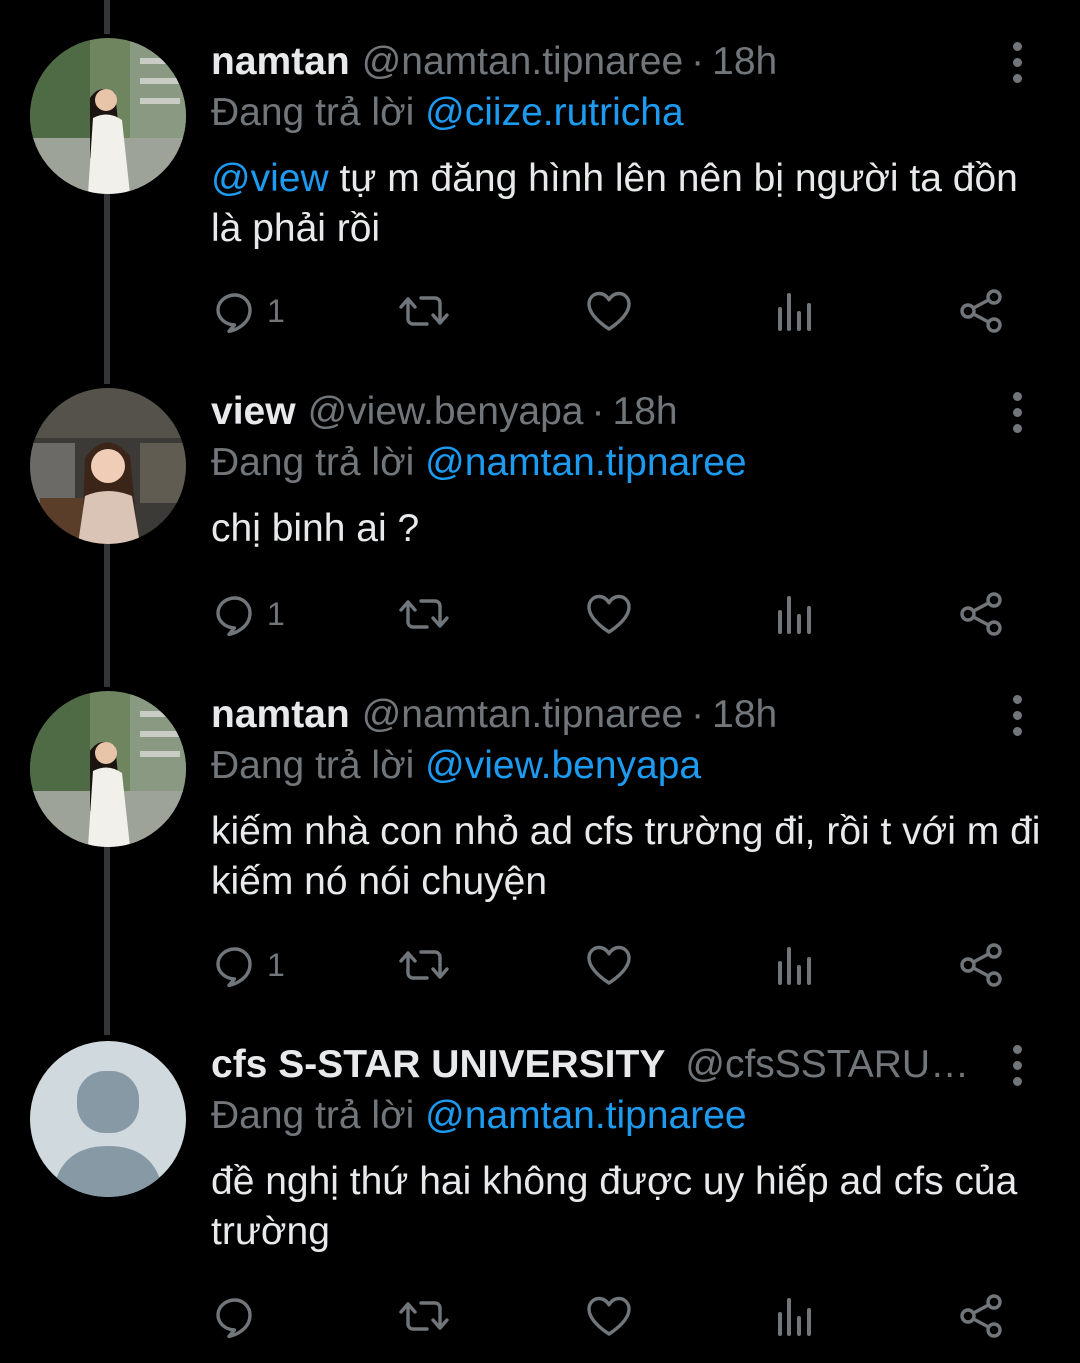 The width and height of the screenshot is (1080, 1363). I want to click on action-bar, so click(611, 1316).